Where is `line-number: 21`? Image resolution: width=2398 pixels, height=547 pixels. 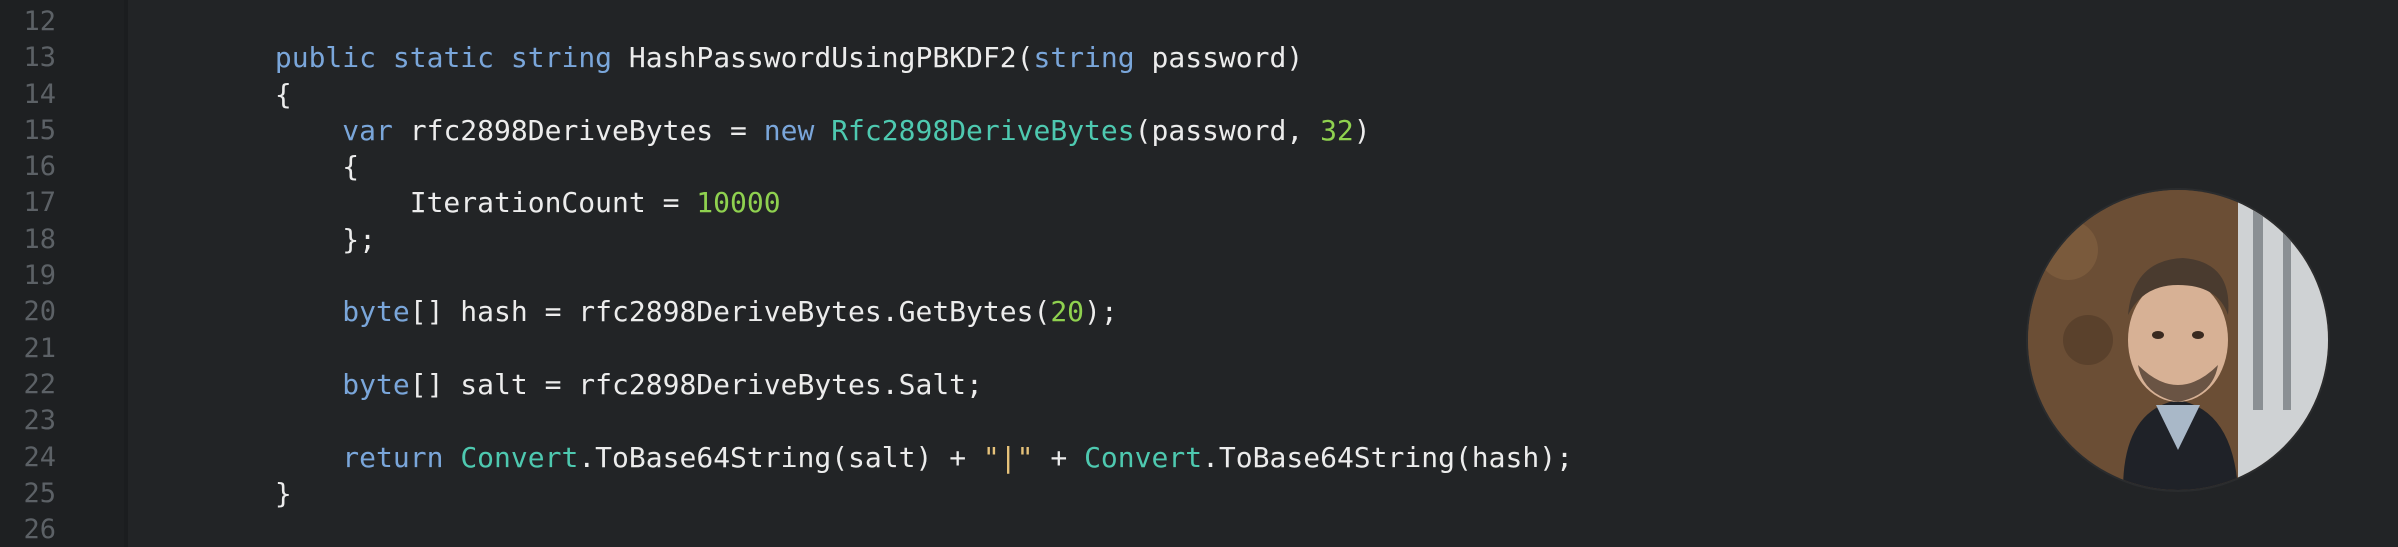 line-number: 21 is located at coordinates (39, 348).